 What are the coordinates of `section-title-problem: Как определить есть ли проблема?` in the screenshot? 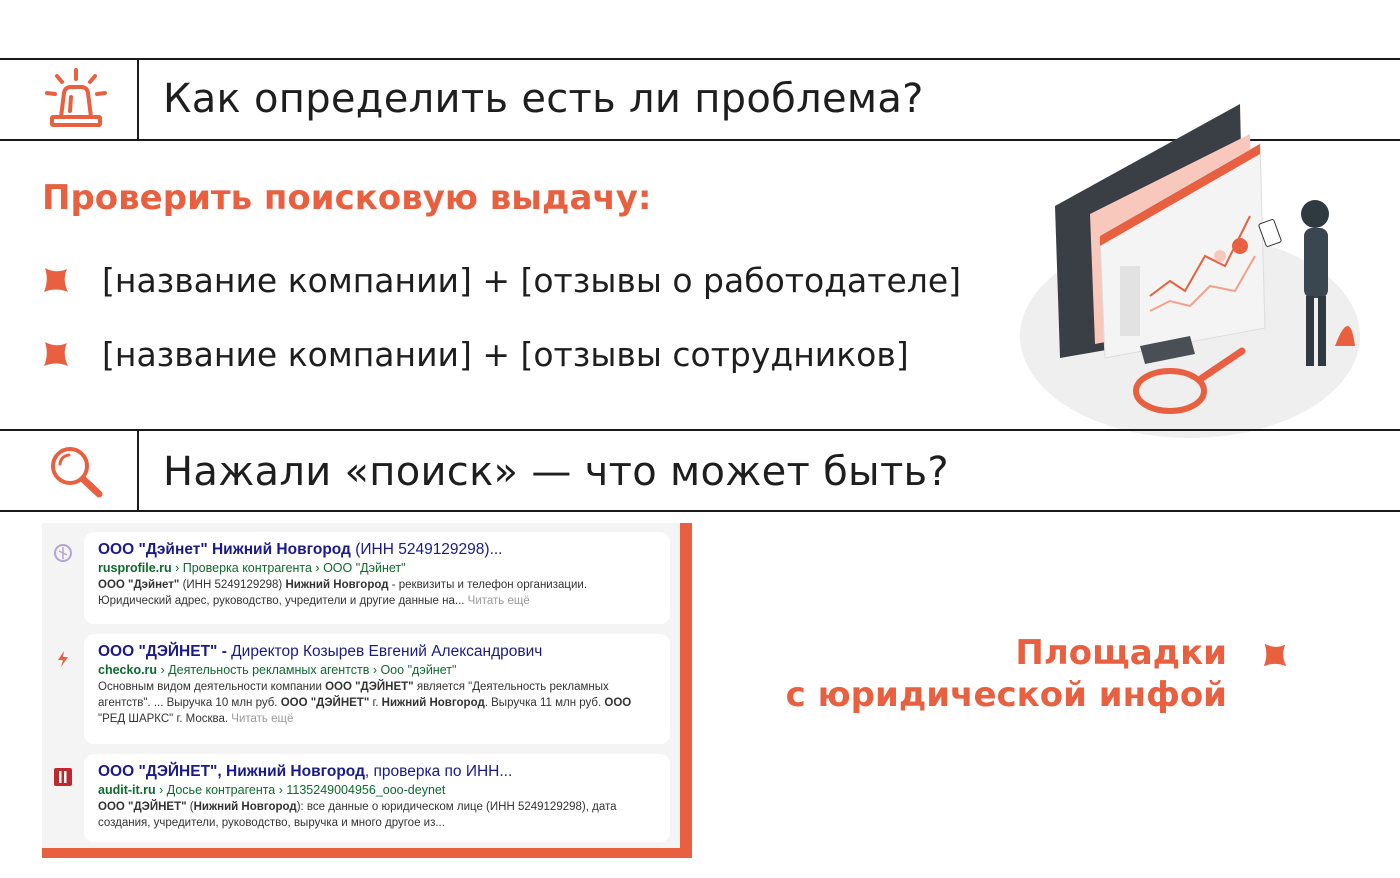 It's located at (543, 99).